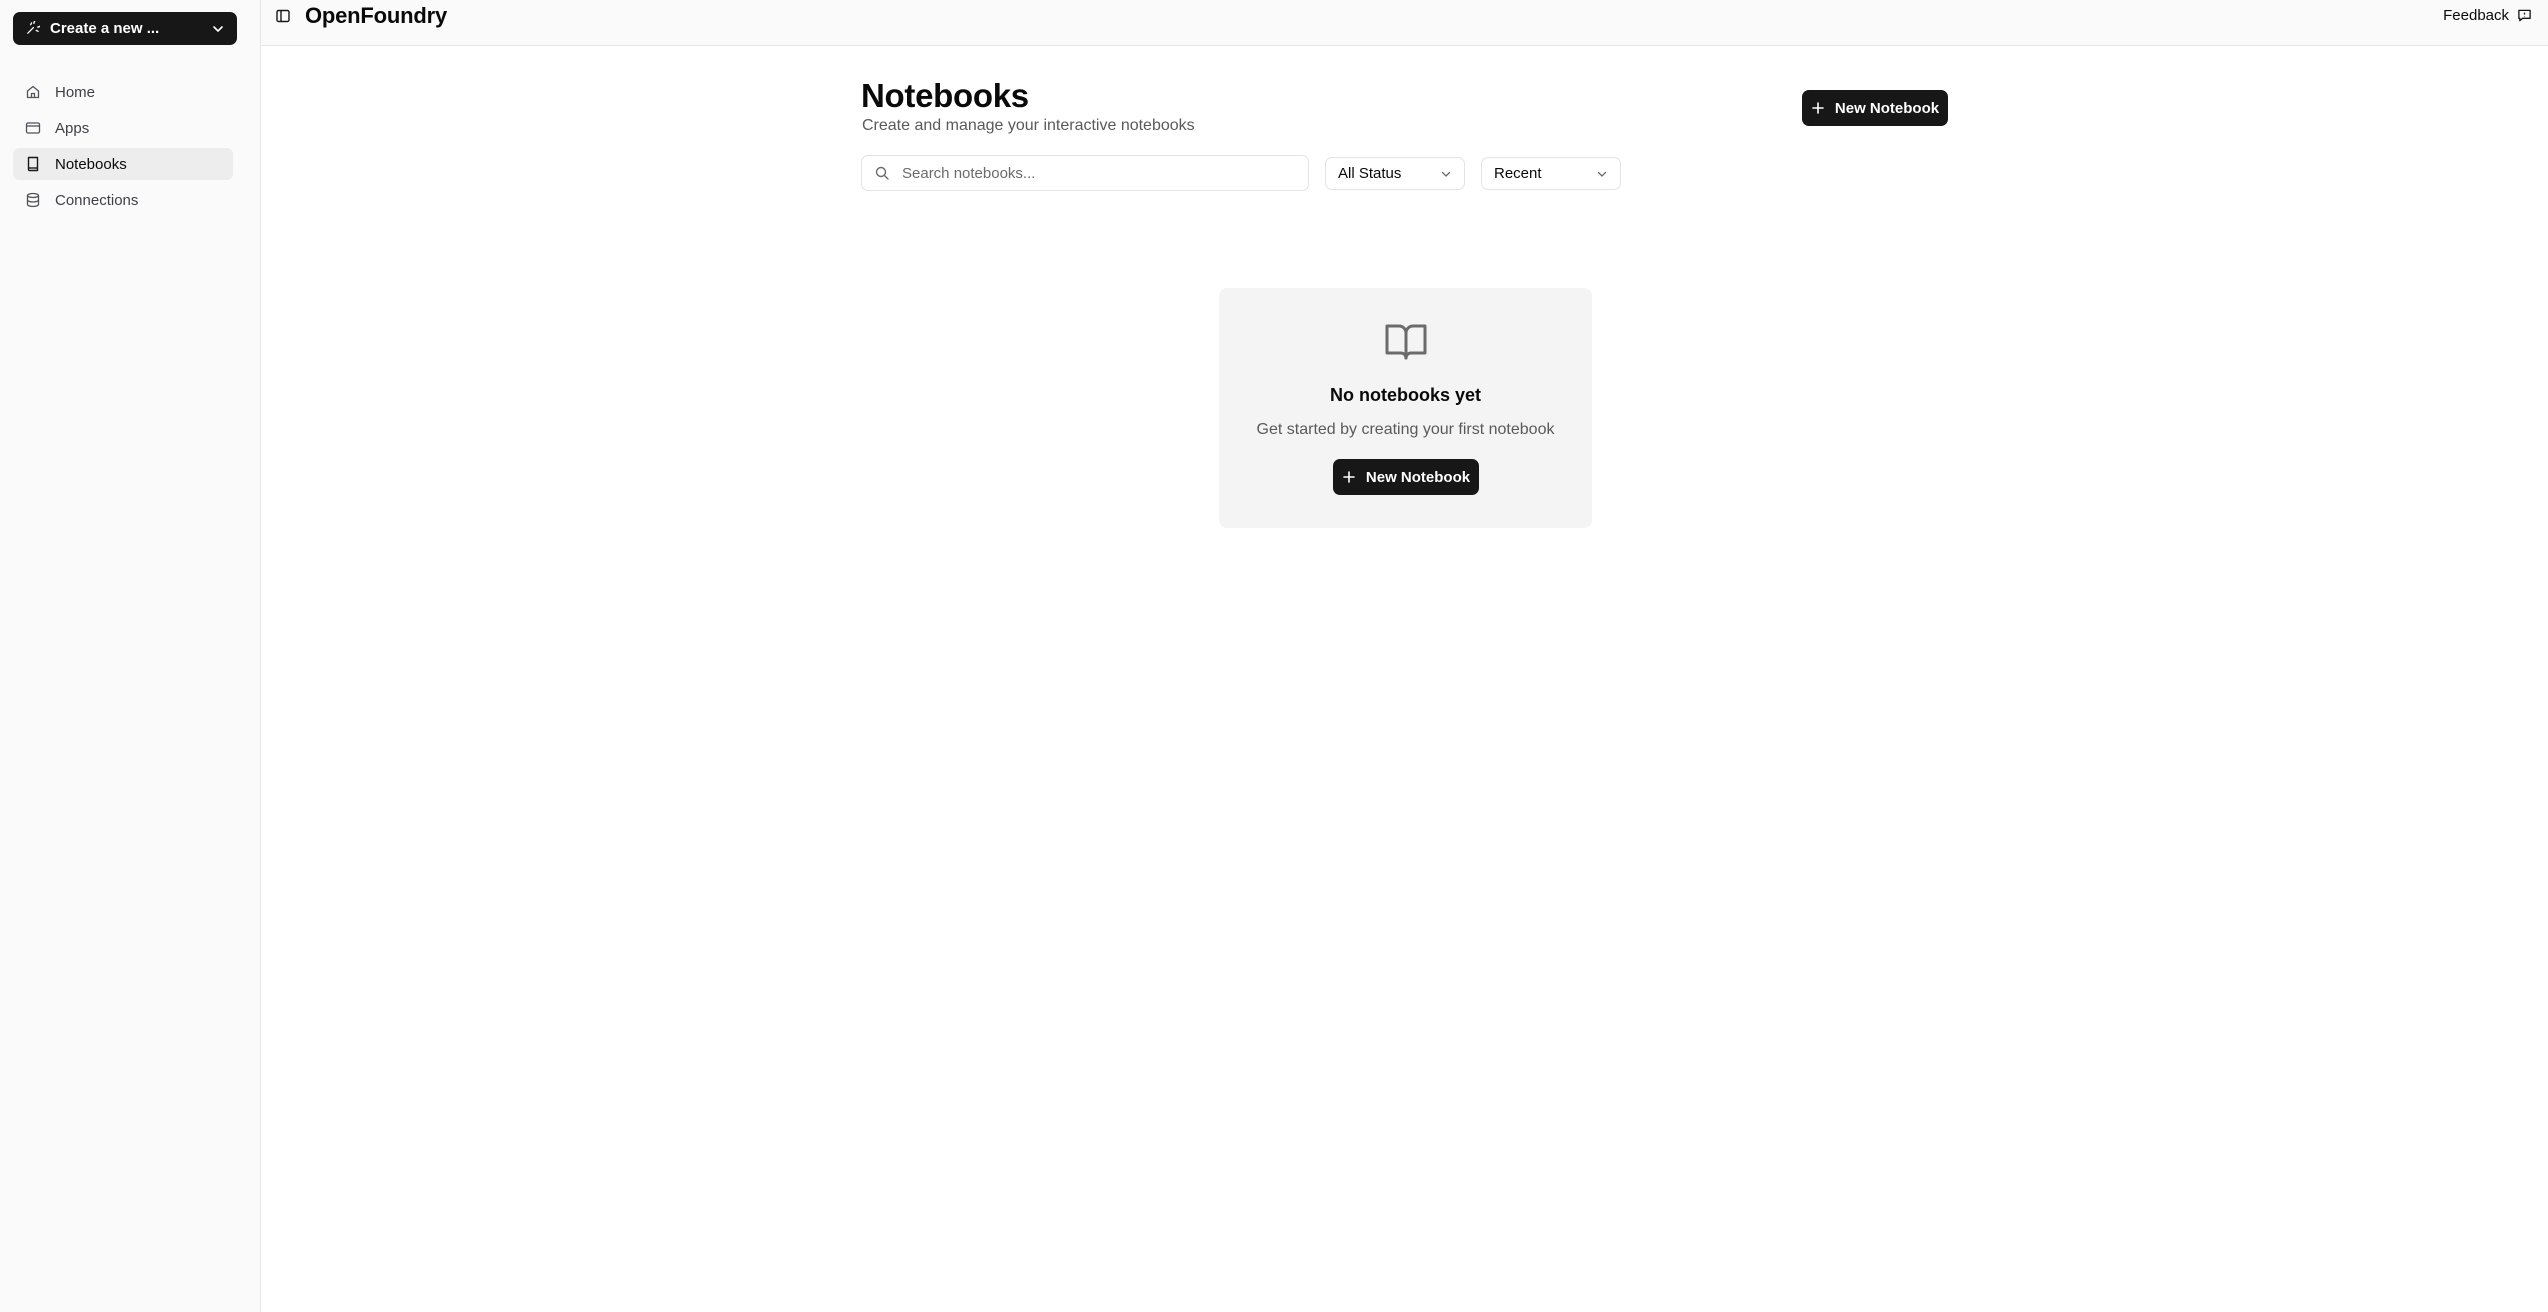 The width and height of the screenshot is (2548, 1312). I want to click on sidebar-item-notebooks: Notebooks, so click(123, 164).